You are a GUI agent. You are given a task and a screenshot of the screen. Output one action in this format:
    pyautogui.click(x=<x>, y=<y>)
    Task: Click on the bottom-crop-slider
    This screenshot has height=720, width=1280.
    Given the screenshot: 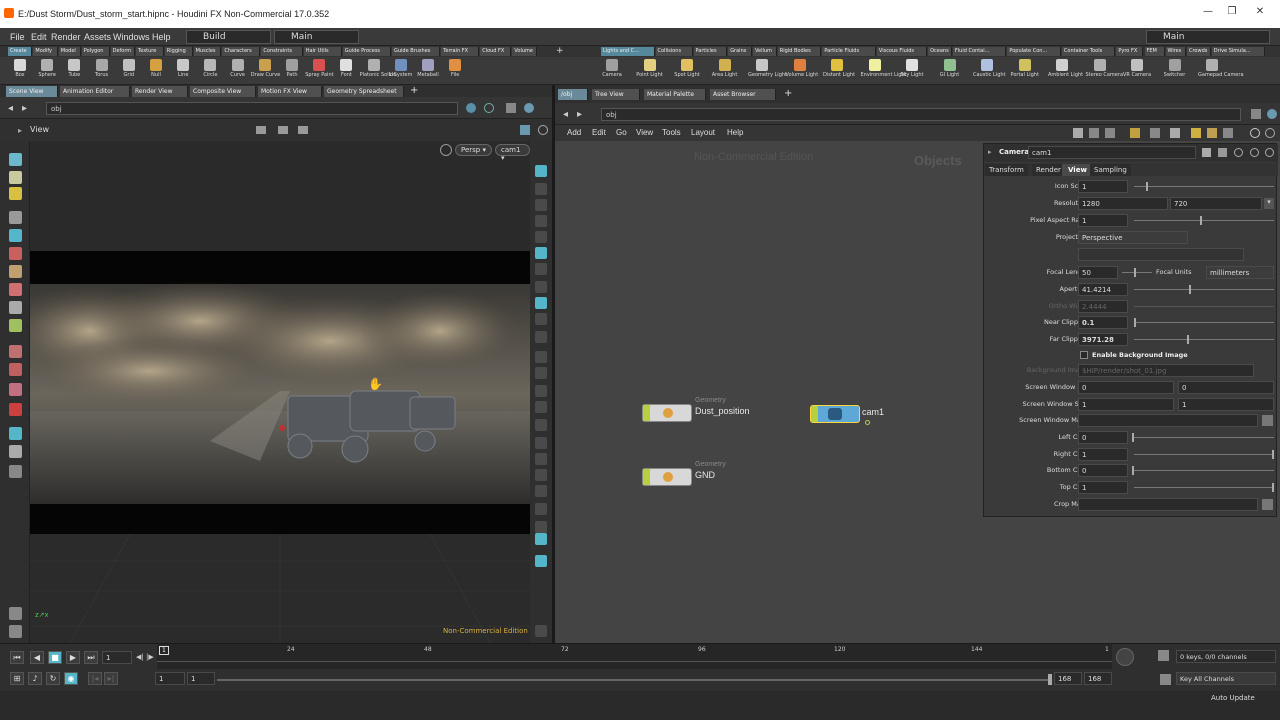 What is the action you would take?
    pyautogui.click(x=1204, y=470)
    